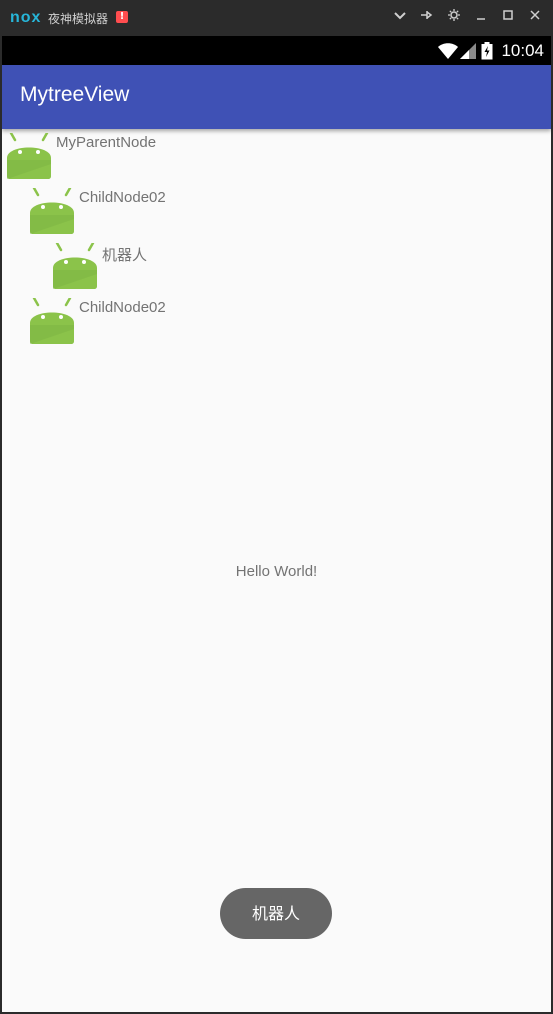 The height and width of the screenshot is (1014, 553). Describe the element at coordinates (276, 18) in the screenshot. I see `emulator-titlebar: nox 夜神模拟器 !` at that location.